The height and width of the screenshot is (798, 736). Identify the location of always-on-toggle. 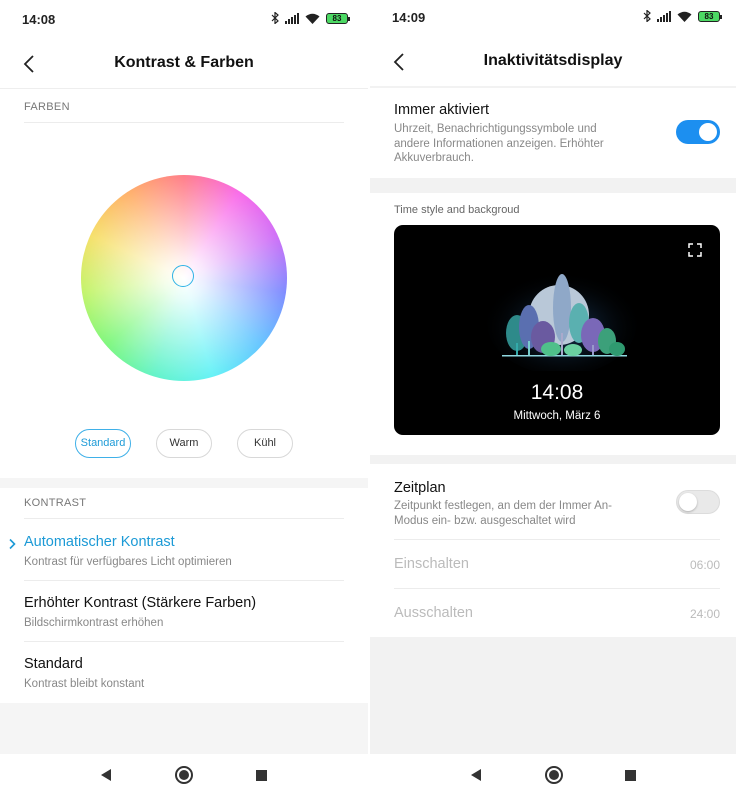
(698, 132).